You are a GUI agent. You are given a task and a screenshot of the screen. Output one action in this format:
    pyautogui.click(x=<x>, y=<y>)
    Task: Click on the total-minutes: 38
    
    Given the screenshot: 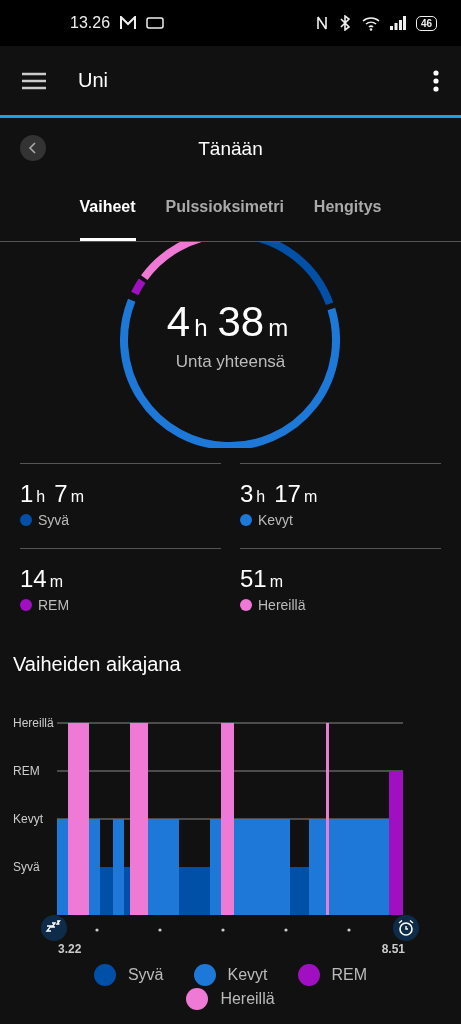 What is the action you would take?
    pyautogui.click(x=241, y=322)
    